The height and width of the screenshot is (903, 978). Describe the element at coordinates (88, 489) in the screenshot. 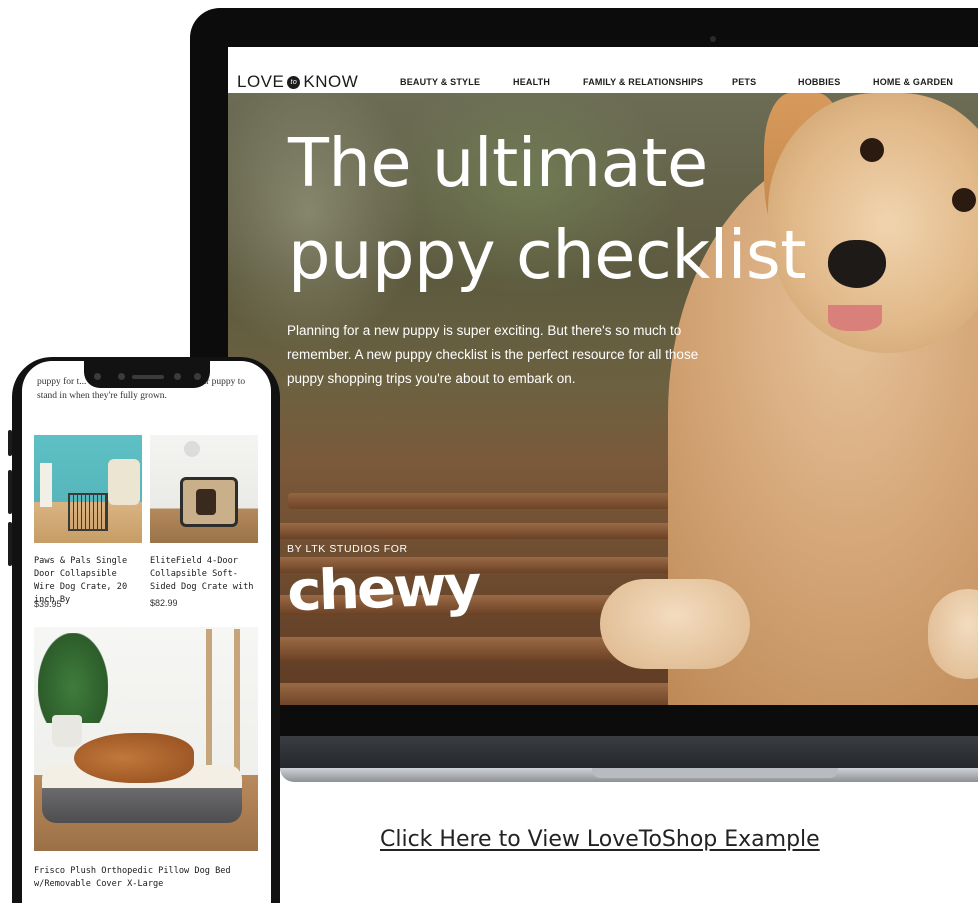

I see `product-image-wire-crate` at that location.